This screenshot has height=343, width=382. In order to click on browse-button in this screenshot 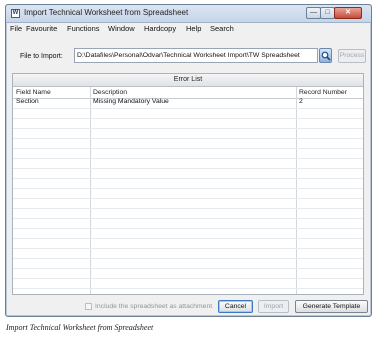, I will do `click(325, 55)`.